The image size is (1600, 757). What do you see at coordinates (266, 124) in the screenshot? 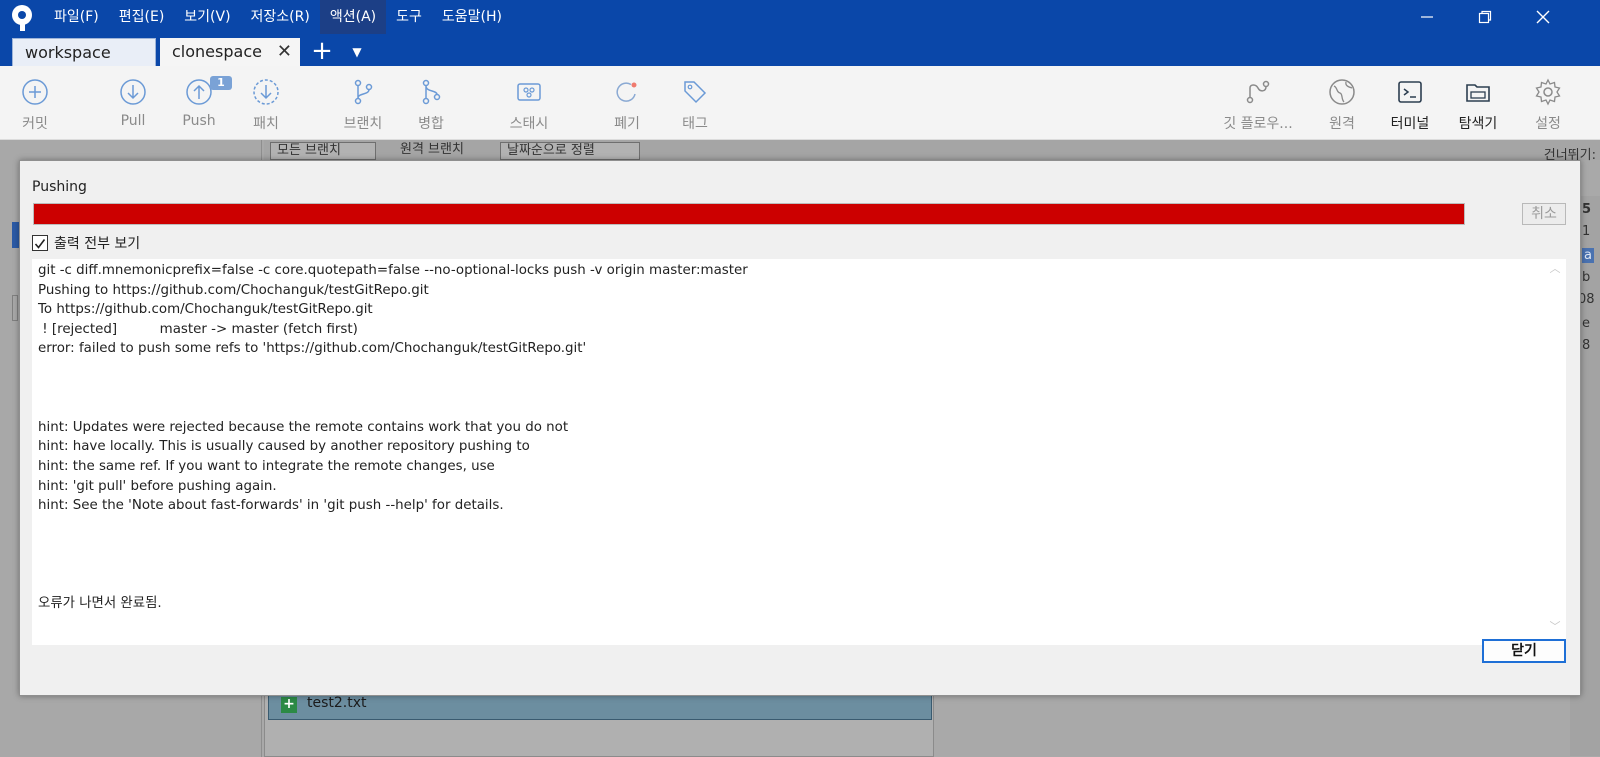
I see `patch-label: 패치` at bounding box center [266, 124].